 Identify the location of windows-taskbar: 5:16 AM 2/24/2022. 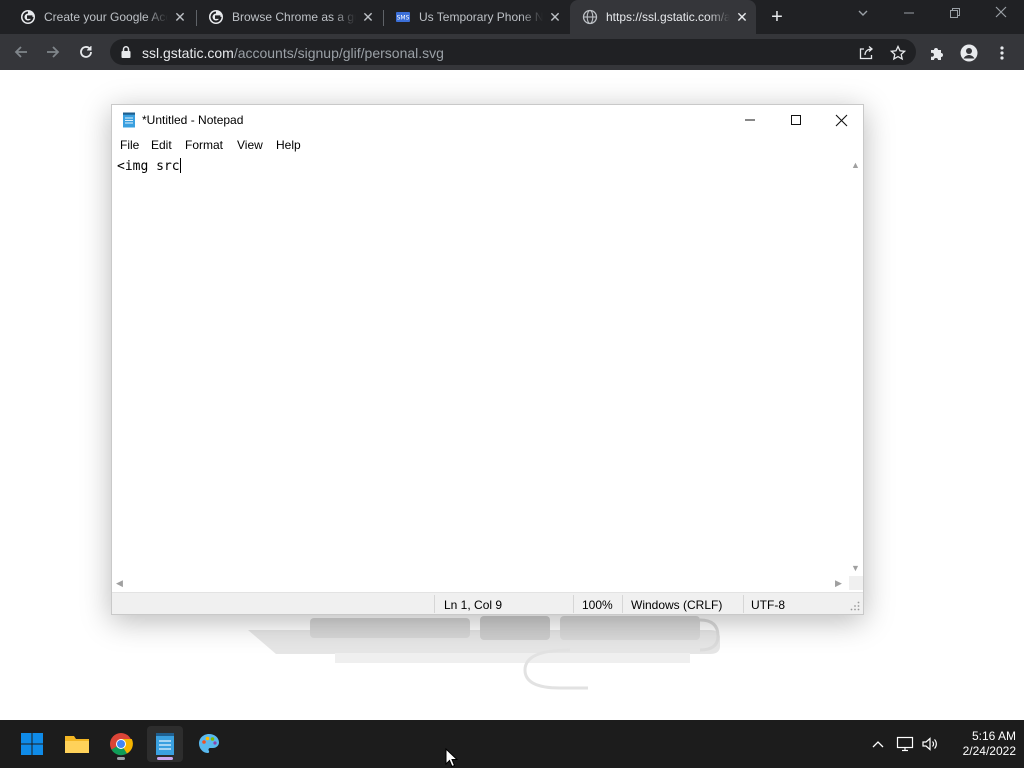
(512, 744).